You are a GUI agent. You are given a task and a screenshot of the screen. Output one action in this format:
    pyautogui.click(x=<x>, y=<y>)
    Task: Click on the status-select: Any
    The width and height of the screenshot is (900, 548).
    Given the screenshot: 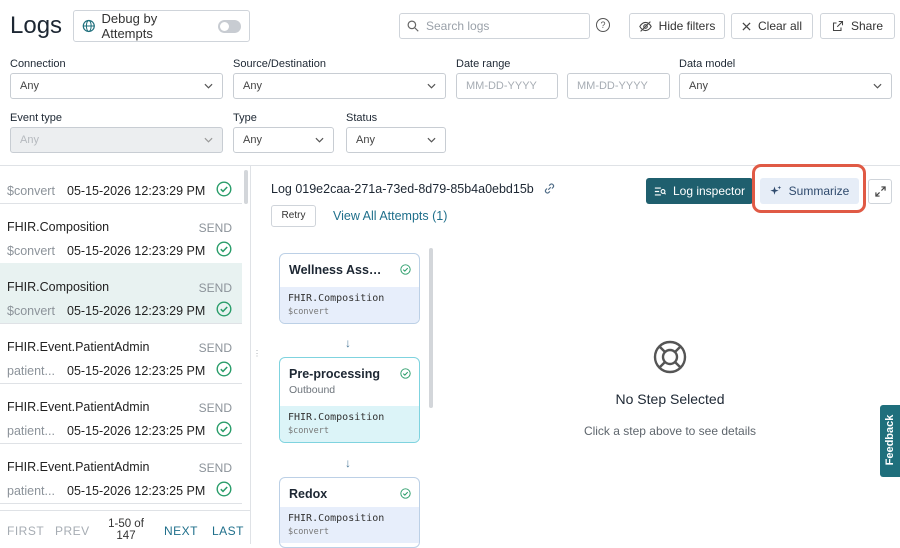 What is the action you would take?
    pyautogui.click(x=396, y=140)
    